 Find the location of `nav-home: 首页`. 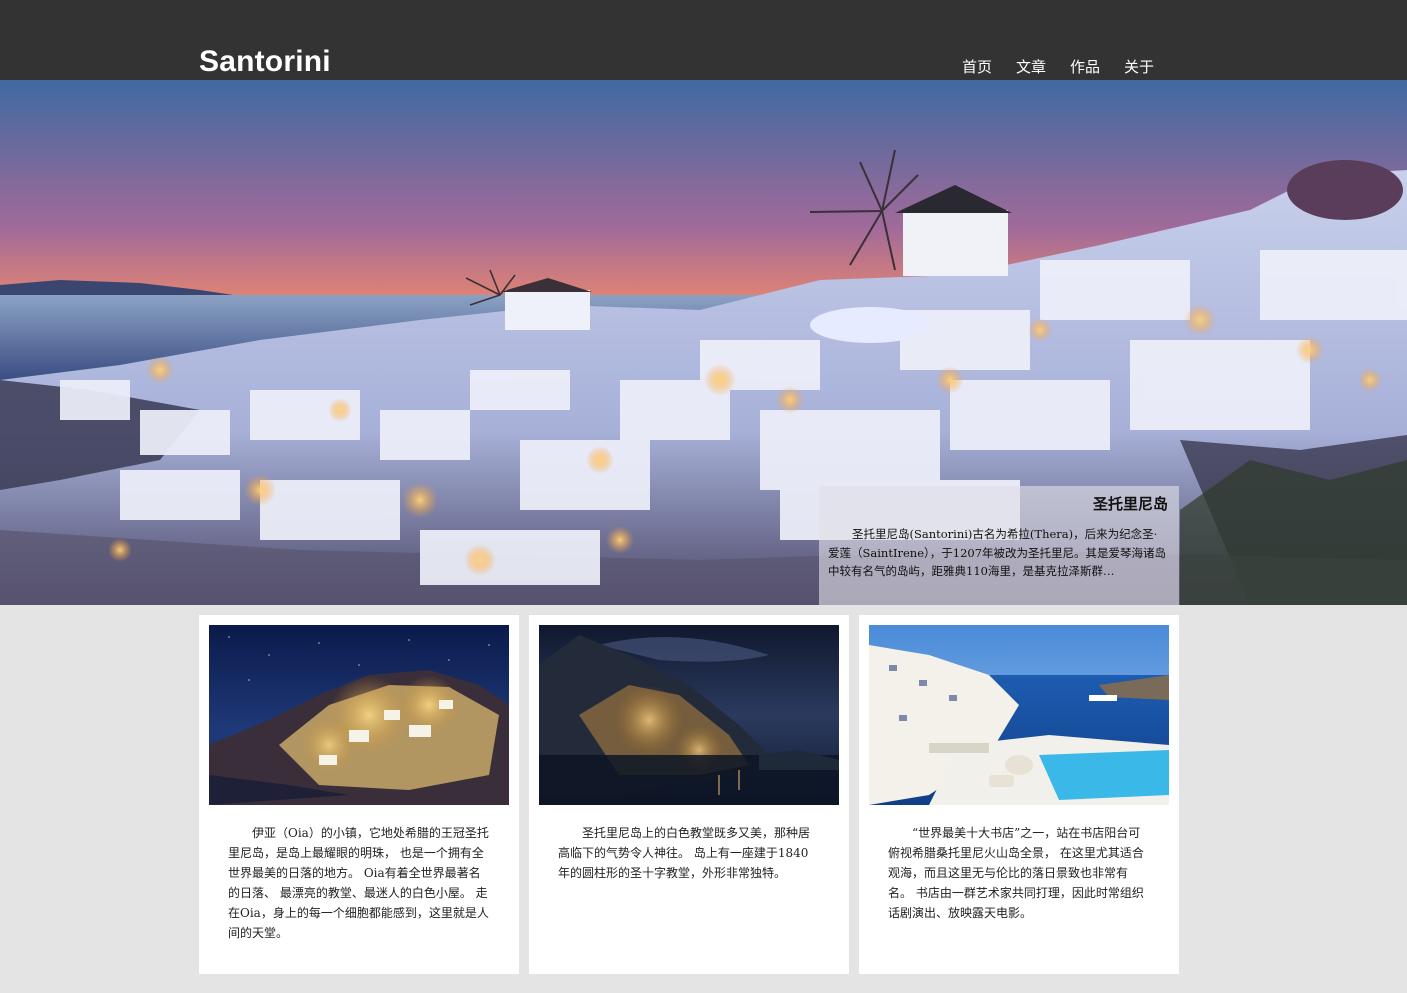

nav-home: 首页 is located at coordinates (989, 67).